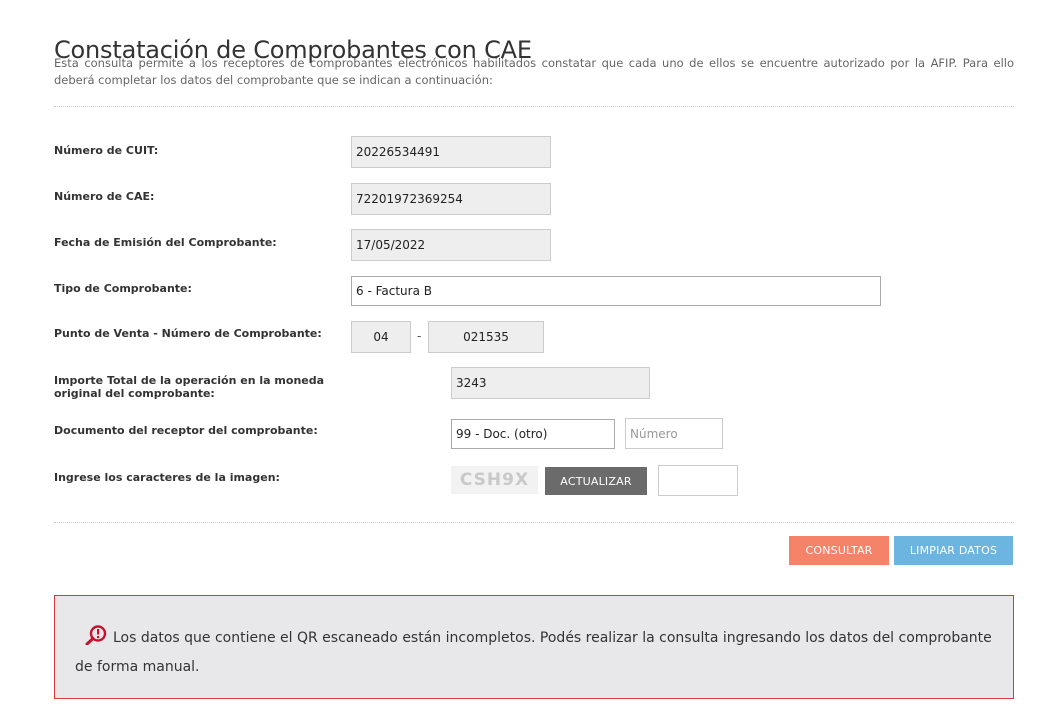  What do you see at coordinates (550, 383) in the screenshot?
I see `importe-field` at bounding box center [550, 383].